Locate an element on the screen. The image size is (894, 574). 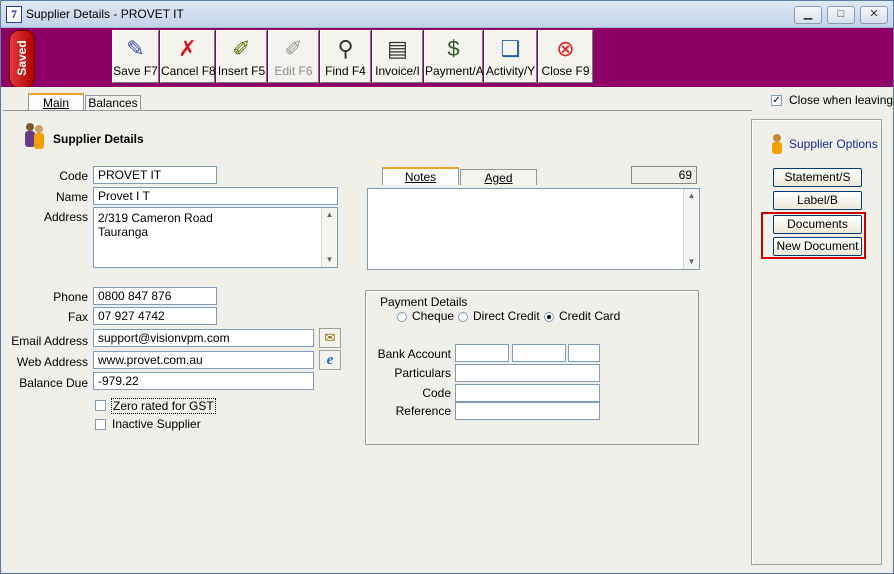
fax-label: Fax is located at coordinates (77, 317).